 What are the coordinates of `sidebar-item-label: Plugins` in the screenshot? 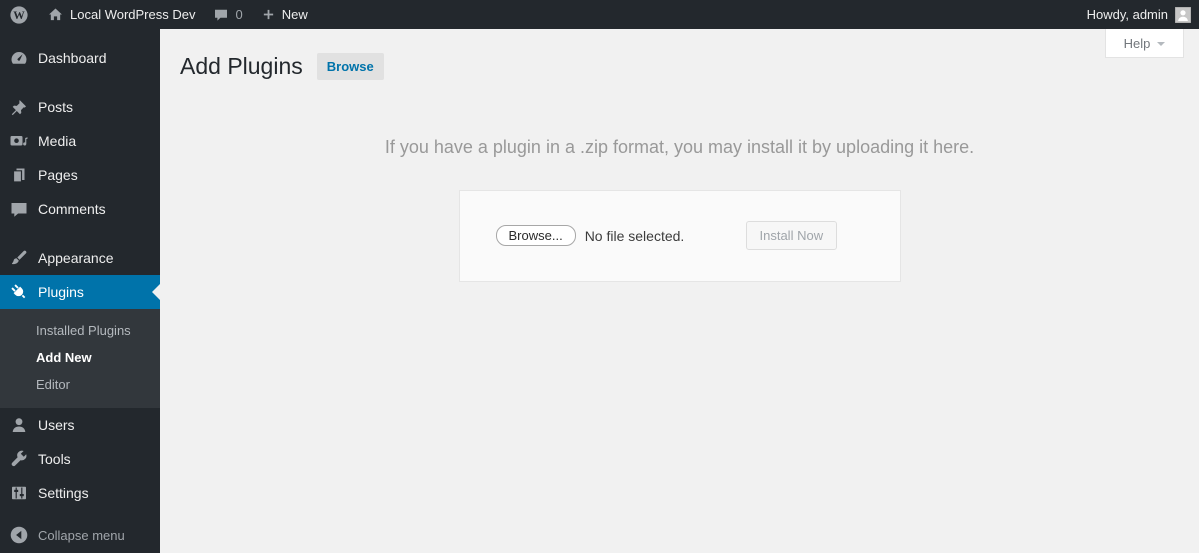 It's located at (61, 292).